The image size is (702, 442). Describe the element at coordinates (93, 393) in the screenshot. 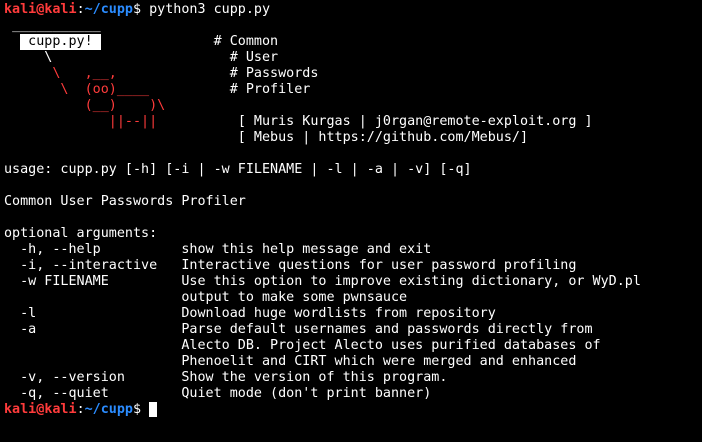

I see `option-flag: -q, --quiet` at that location.